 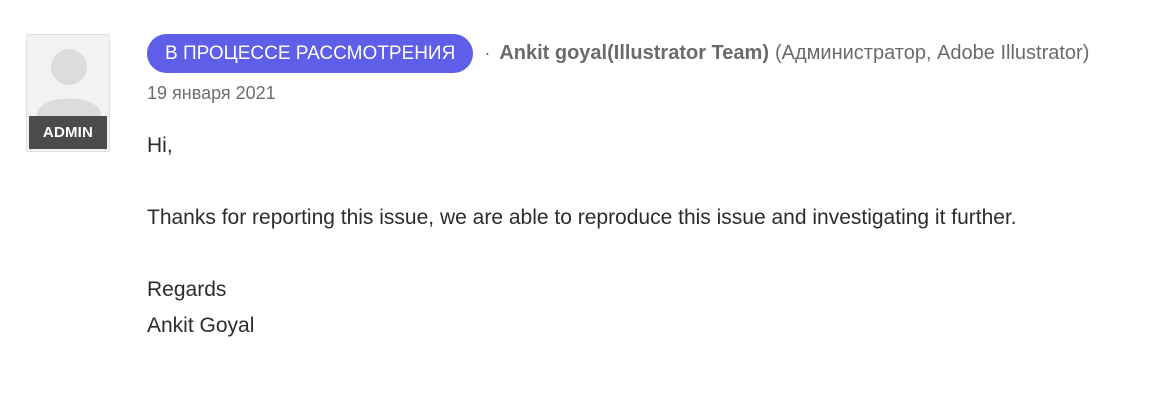 I want to click on body-closing: Regards, so click(x=187, y=289).